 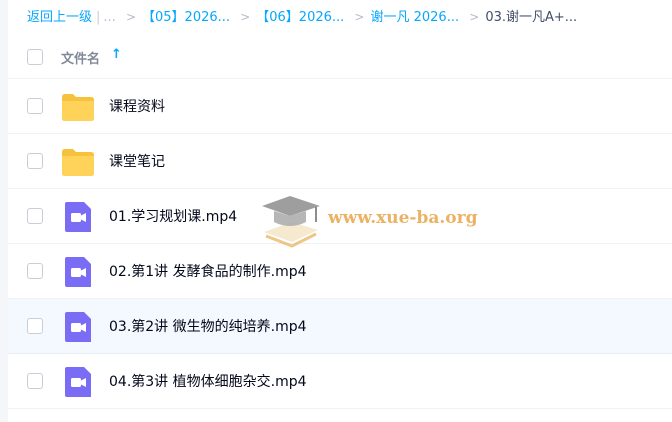 I want to click on graduation-cap-icon, so click(x=291, y=222).